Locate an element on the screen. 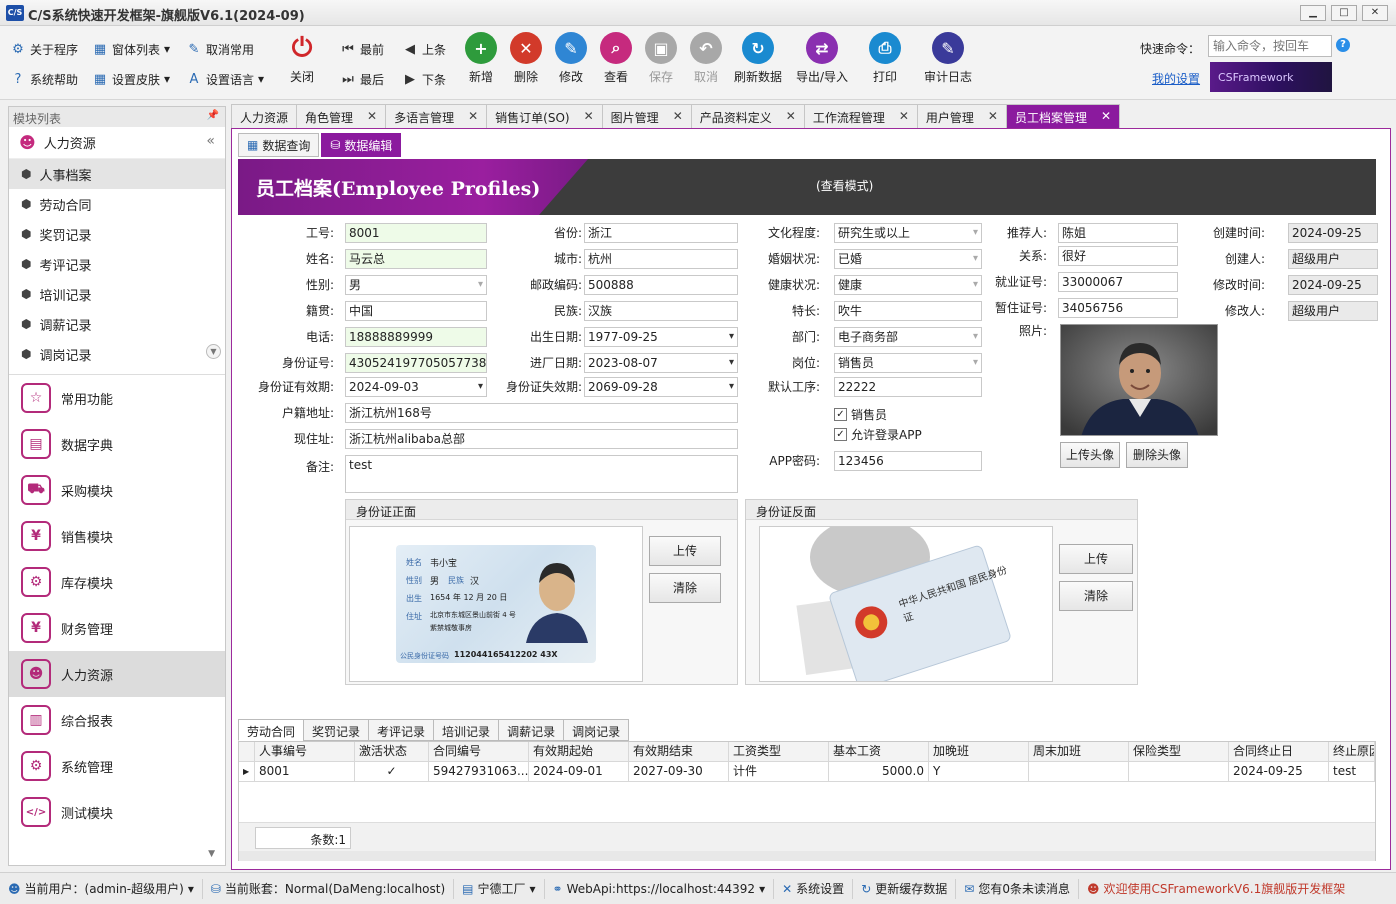  table-cell: 5000.0 is located at coordinates (879, 772).